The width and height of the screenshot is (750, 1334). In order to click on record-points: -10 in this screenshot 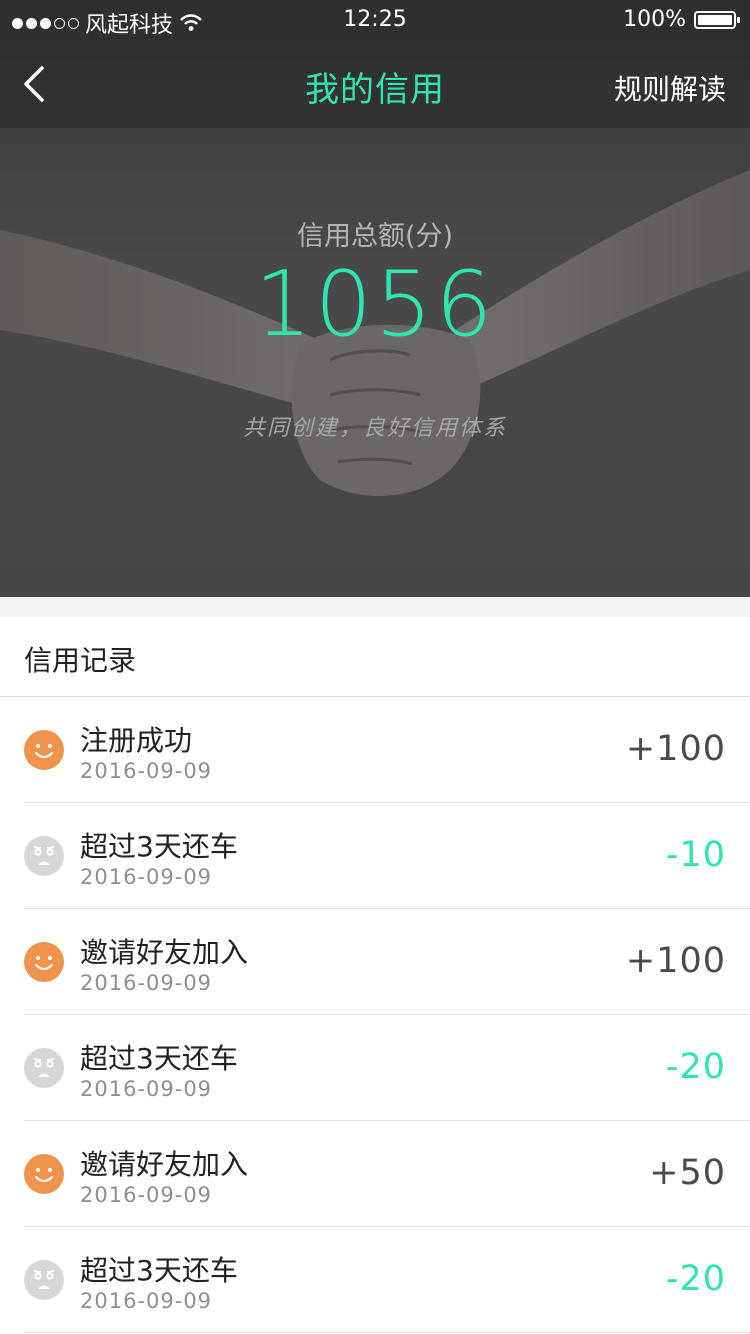, I will do `click(695, 855)`.